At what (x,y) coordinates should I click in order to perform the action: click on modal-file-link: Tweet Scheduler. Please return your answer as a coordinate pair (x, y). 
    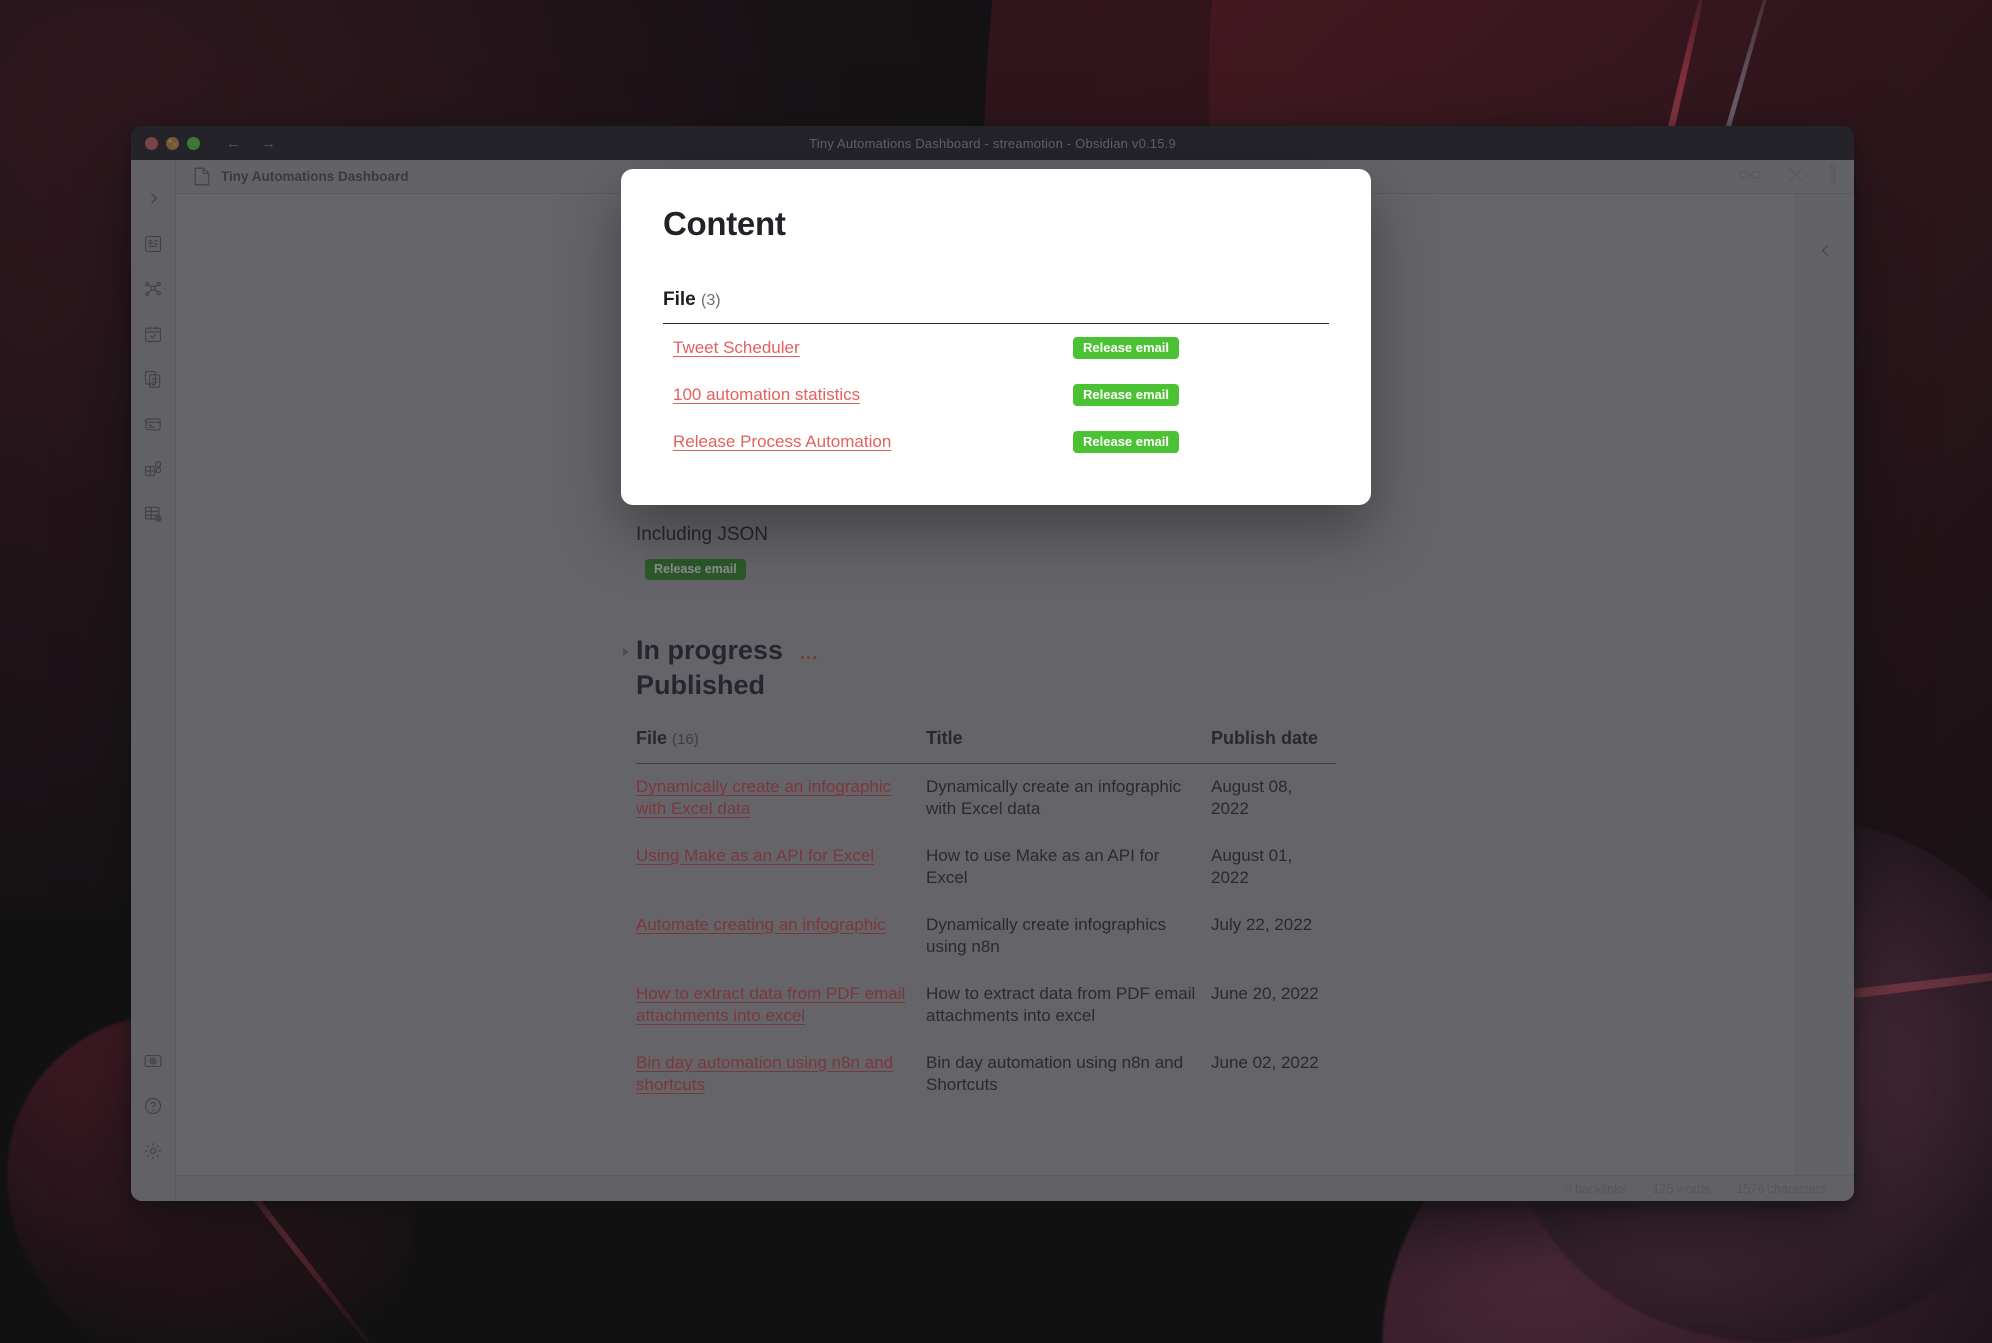
    Looking at the image, I should click on (736, 347).